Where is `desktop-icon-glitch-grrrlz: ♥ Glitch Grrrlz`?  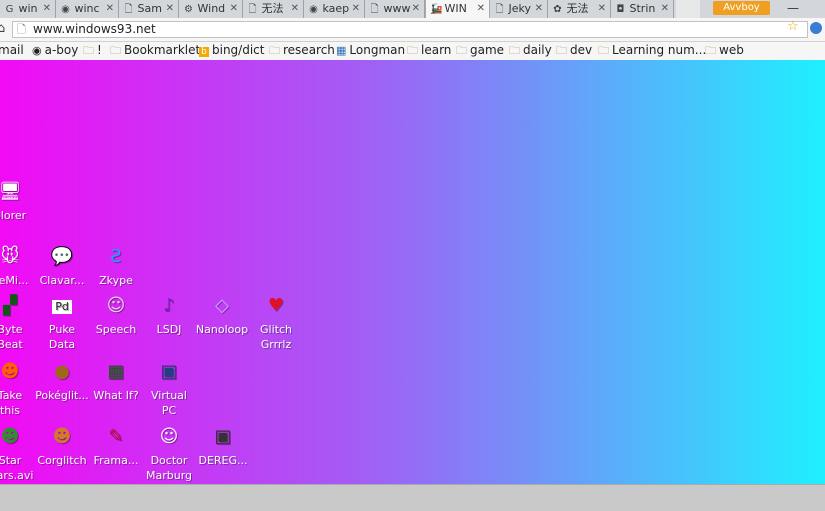 desktop-icon-glitch-grrrlz: ♥ Glitch Grrrlz is located at coordinates (276, 323).